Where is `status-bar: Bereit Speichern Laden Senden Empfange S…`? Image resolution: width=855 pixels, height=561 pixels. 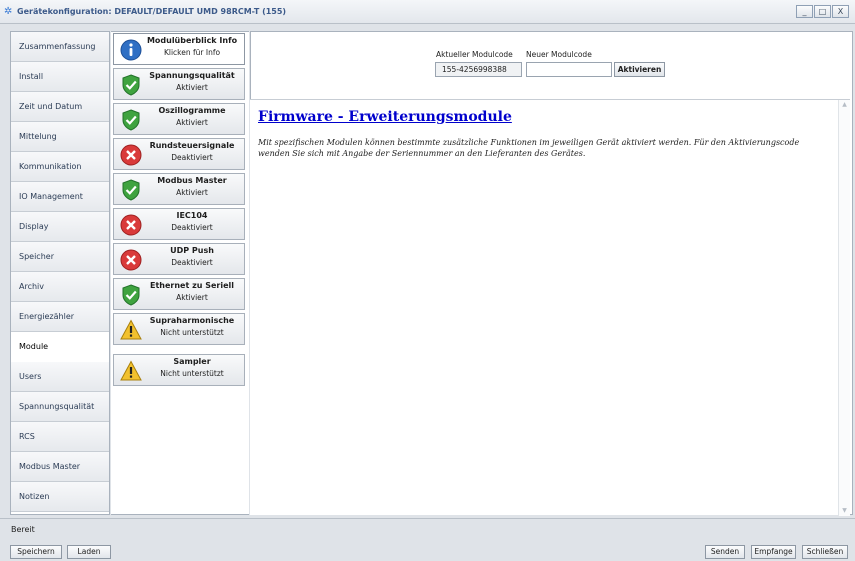 status-bar: Bereit Speichern Laden Senden Empfange S… is located at coordinates (427, 539).